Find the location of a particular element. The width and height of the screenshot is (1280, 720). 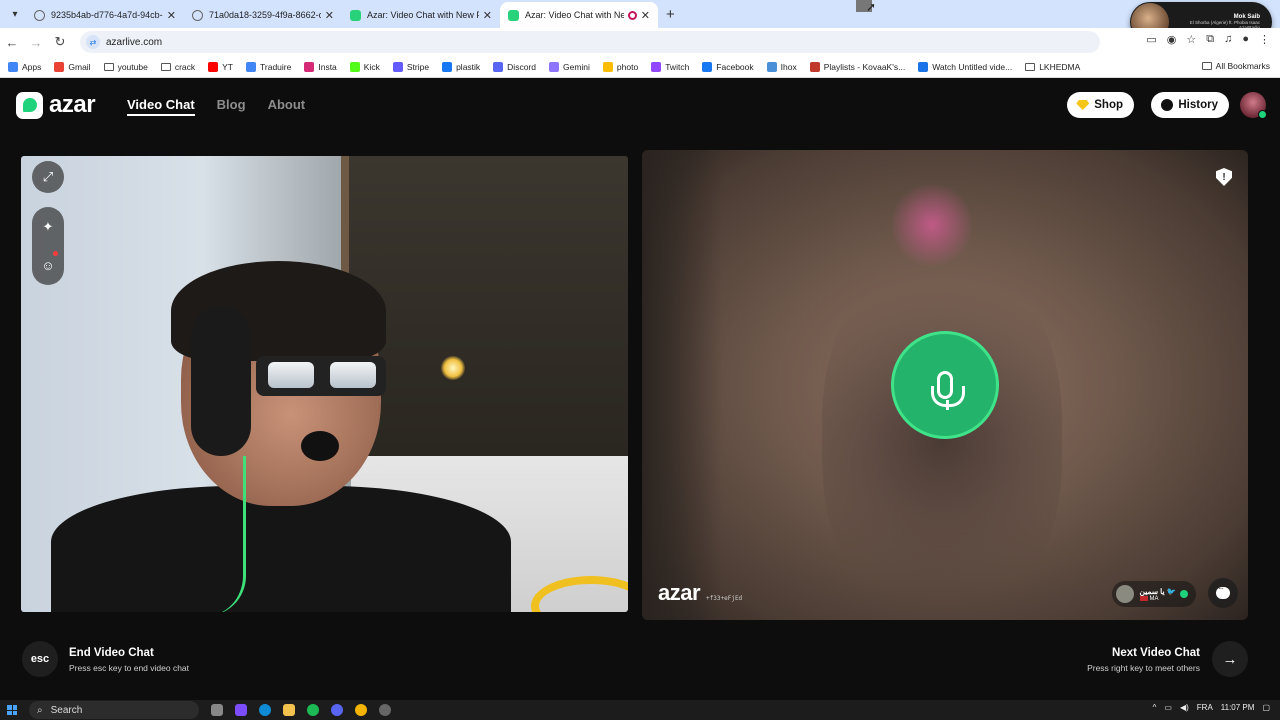

url-text: azarlive.com is located at coordinates (134, 42).